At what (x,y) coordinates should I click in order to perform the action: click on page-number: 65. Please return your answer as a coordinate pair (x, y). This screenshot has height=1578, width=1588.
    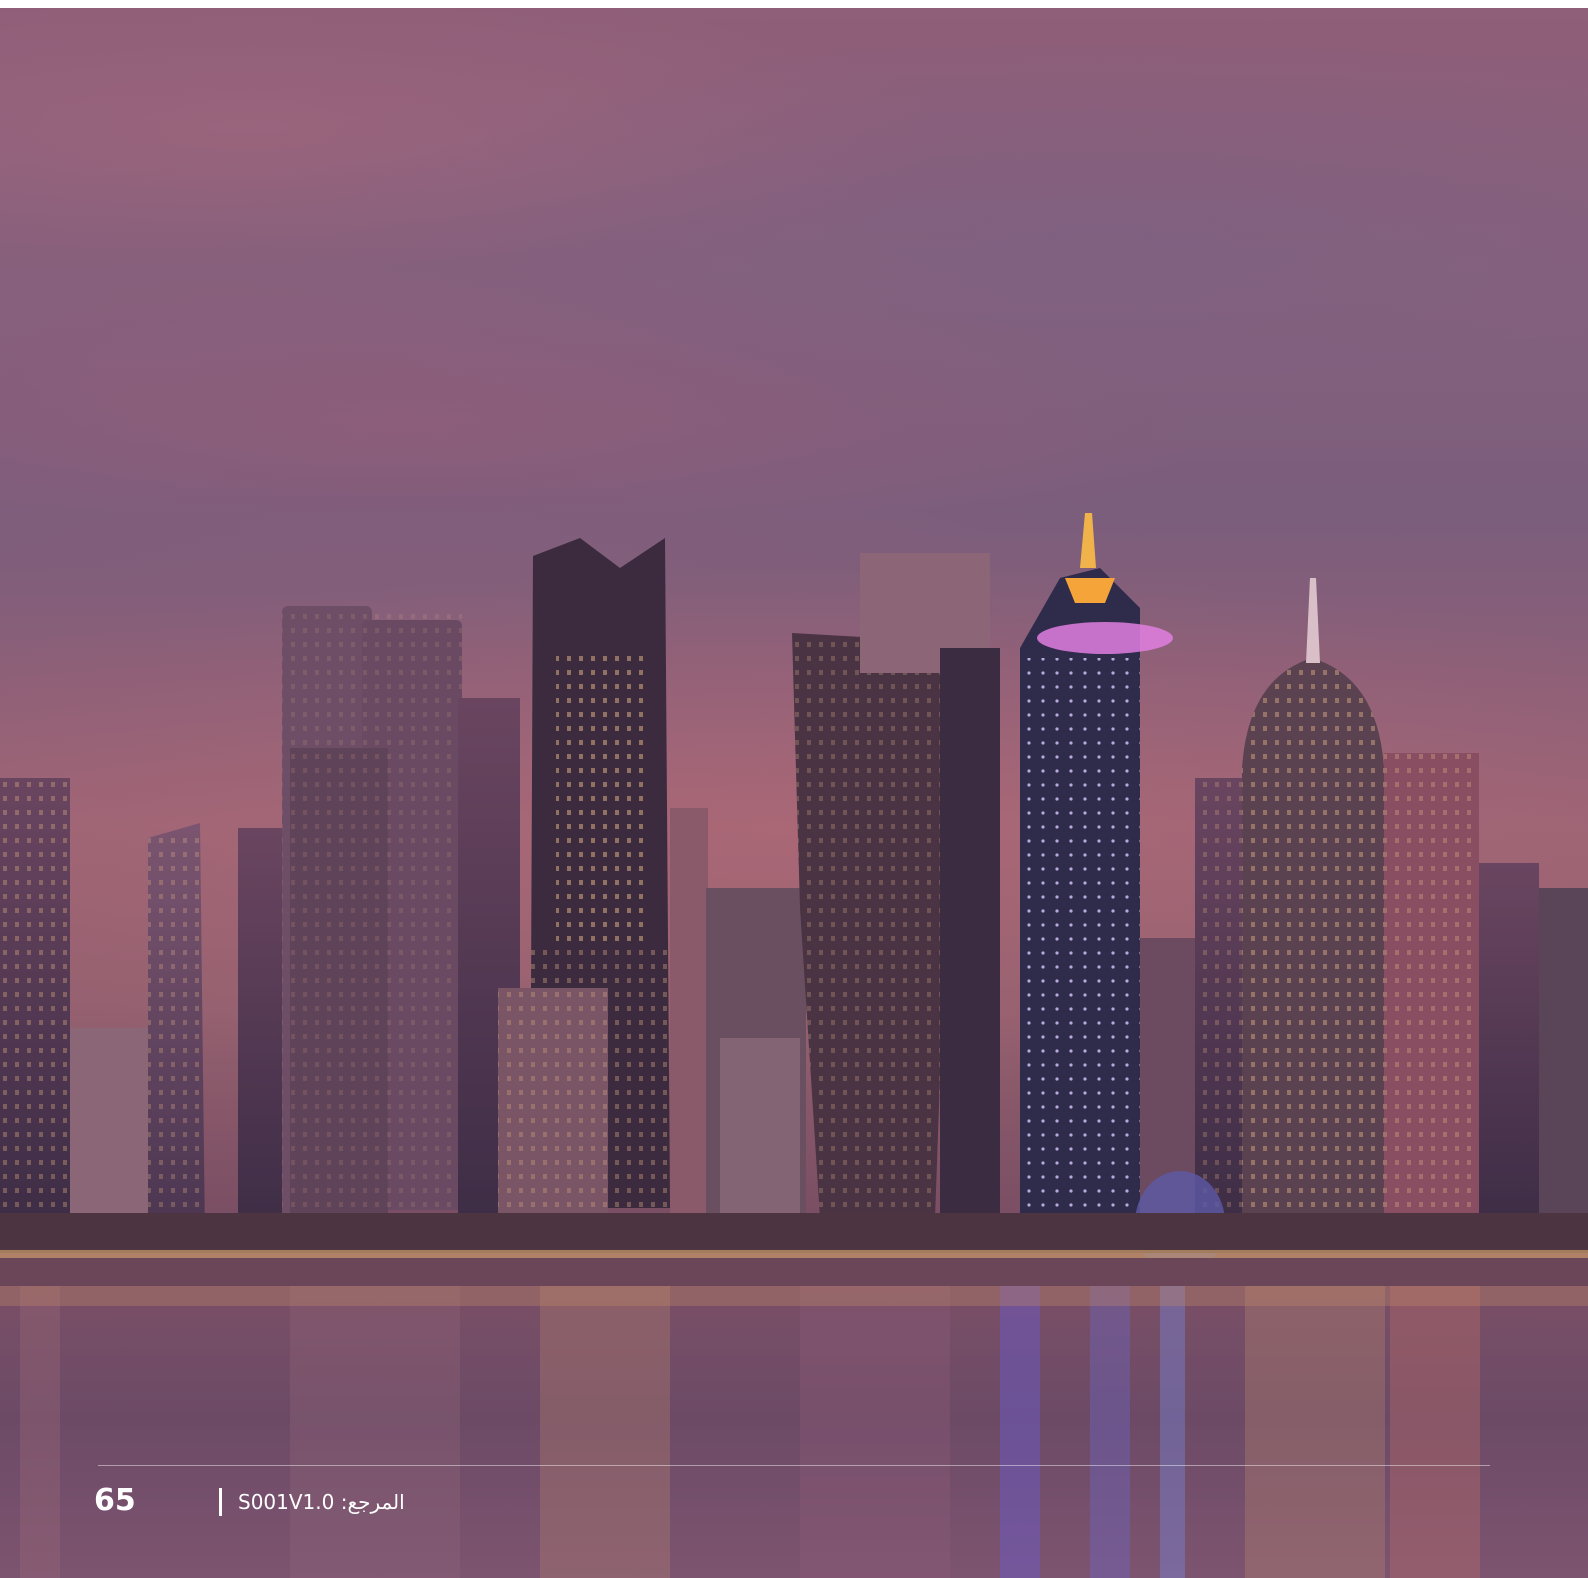
    Looking at the image, I should click on (115, 1500).